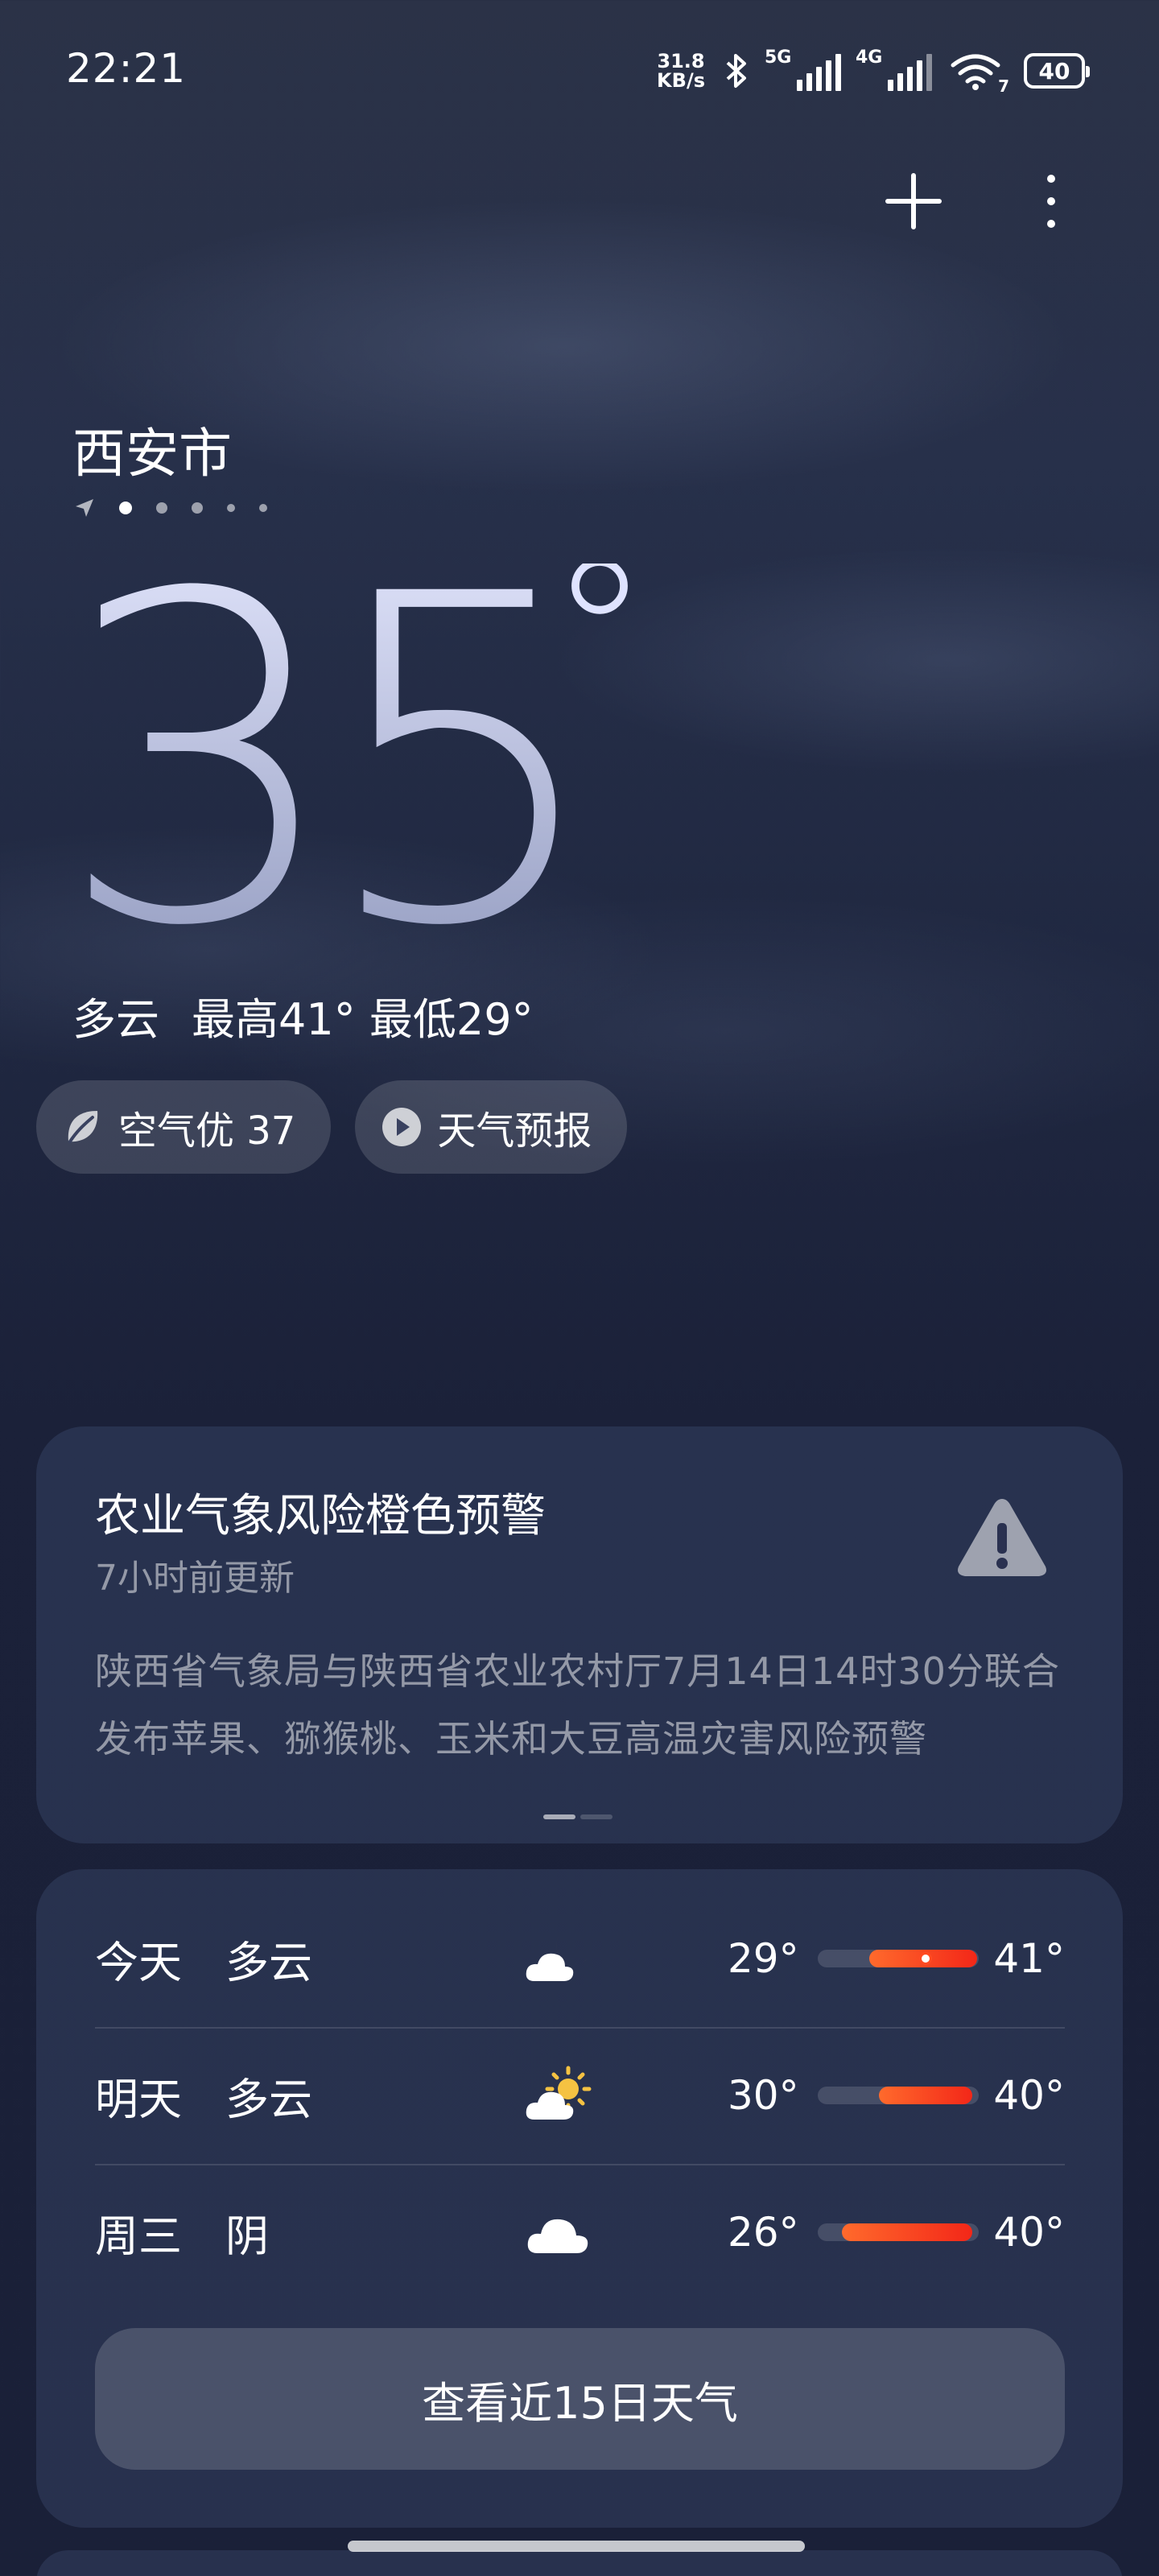 This screenshot has width=1159, height=2576. I want to click on warning-icon, so click(1002, 1537).